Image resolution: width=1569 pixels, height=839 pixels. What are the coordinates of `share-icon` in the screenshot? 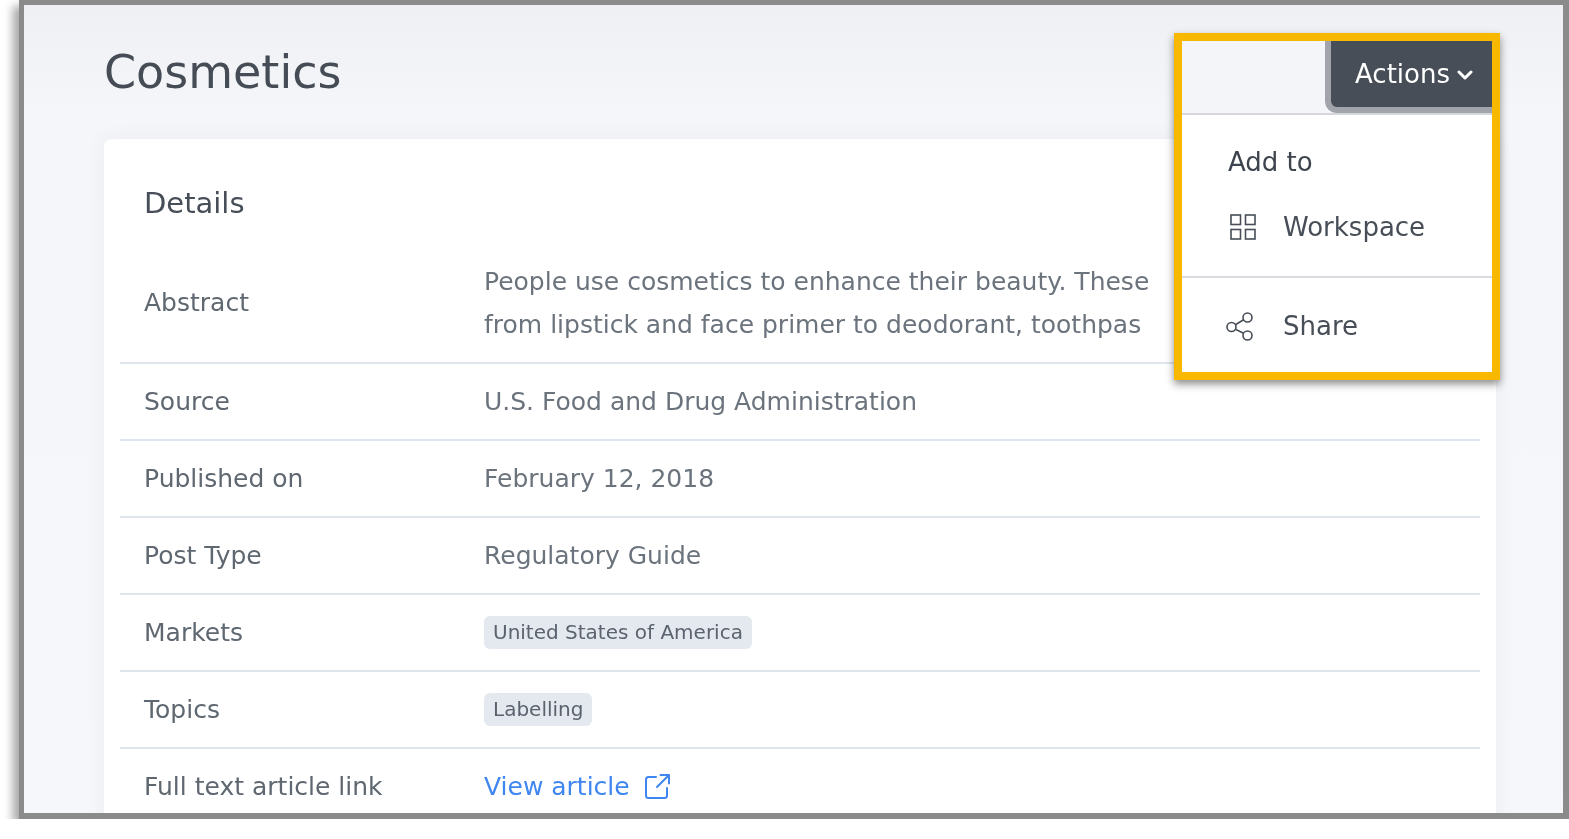 It's located at (1239, 326).